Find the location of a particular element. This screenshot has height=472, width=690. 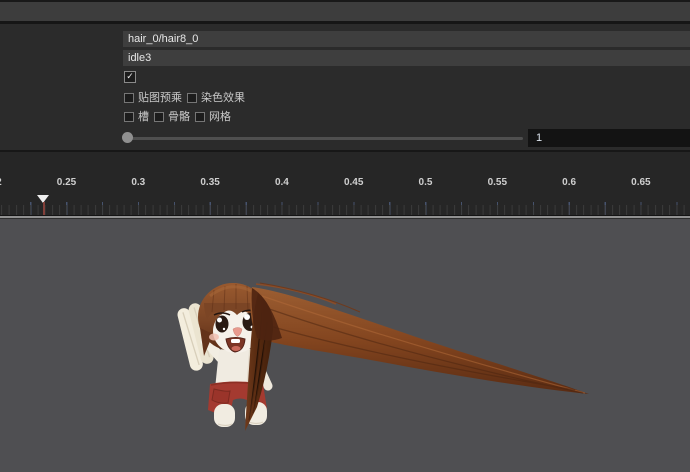

bones-label: 骨骼 is located at coordinates (179, 117).